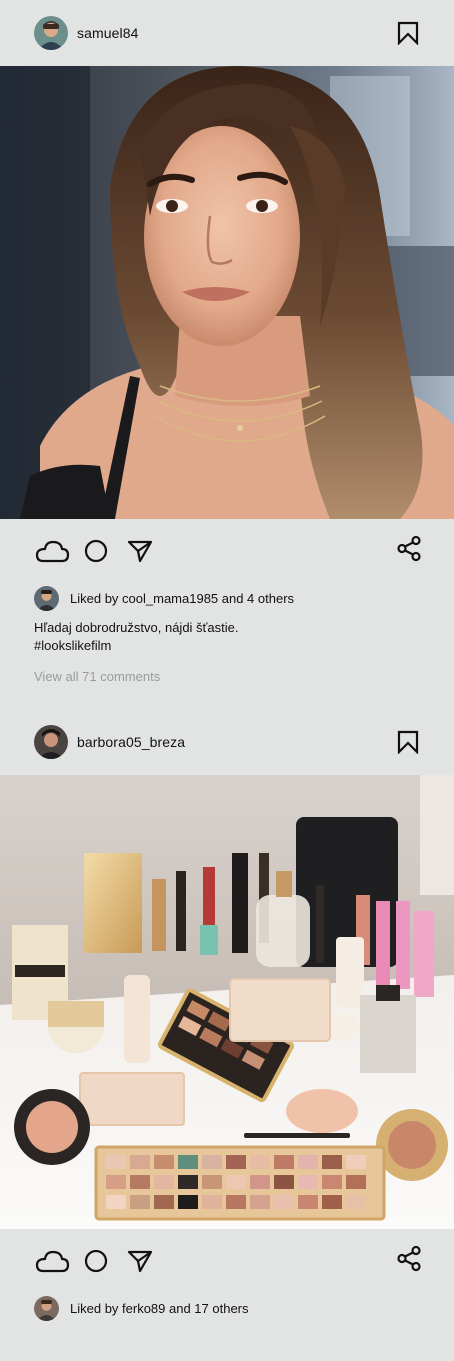 This screenshot has width=454, height=1361. Describe the element at coordinates (227, 742) in the screenshot. I see `post-header: barbora05_breza` at that location.